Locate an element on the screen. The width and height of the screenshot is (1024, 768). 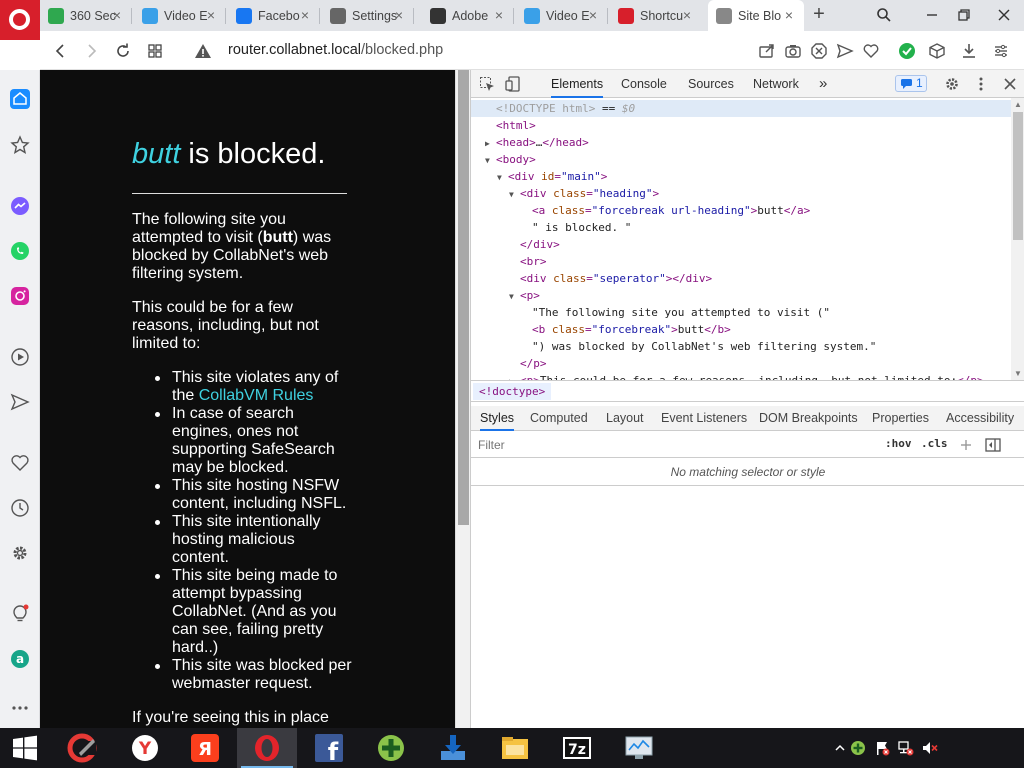
styles-tab-event-listeners: Event Listeners is located at coordinates (704, 418).